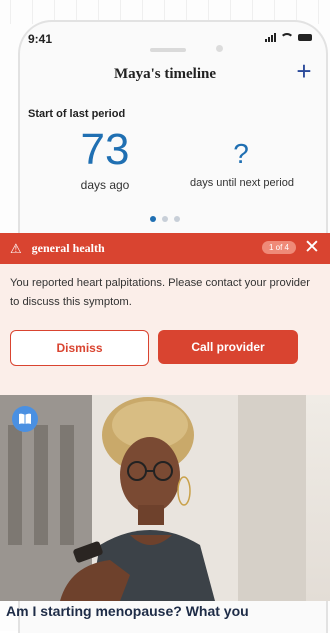  What do you see at coordinates (270, 37) in the screenshot?
I see `signal-icon` at bounding box center [270, 37].